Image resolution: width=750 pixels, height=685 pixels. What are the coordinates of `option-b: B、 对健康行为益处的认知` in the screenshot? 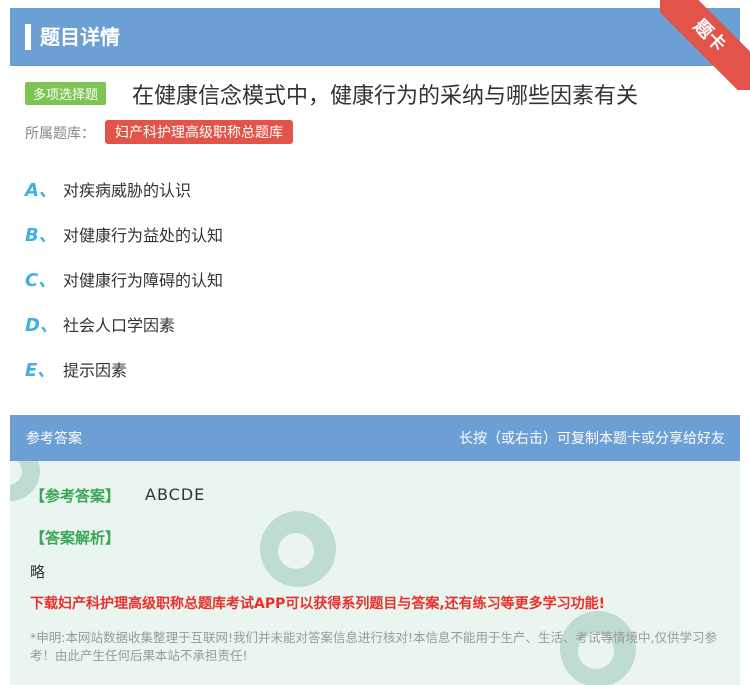 It's located at (124, 234).